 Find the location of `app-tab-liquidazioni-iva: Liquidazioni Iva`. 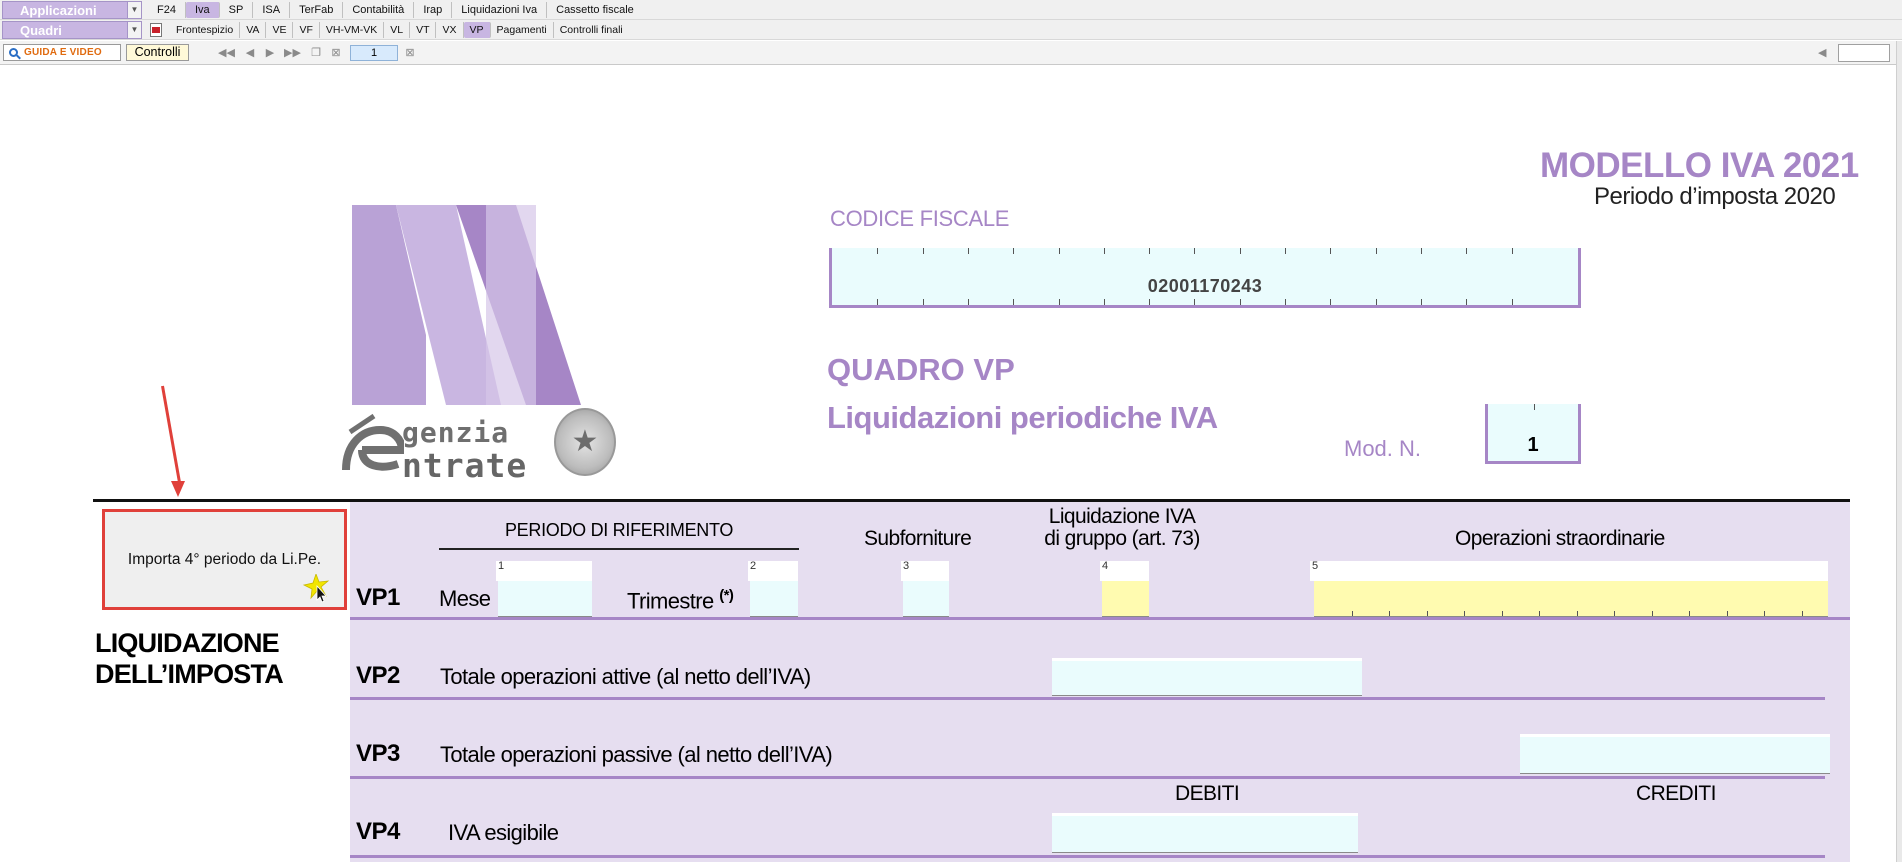

app-tab-liquidazioni-iva: Liquidazioni Iva is located at coordinates (500, 10).